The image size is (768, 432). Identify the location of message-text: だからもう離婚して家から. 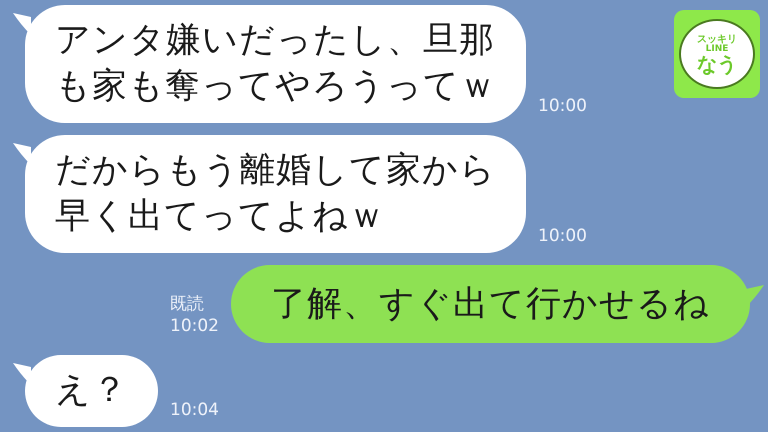
(275, 170).